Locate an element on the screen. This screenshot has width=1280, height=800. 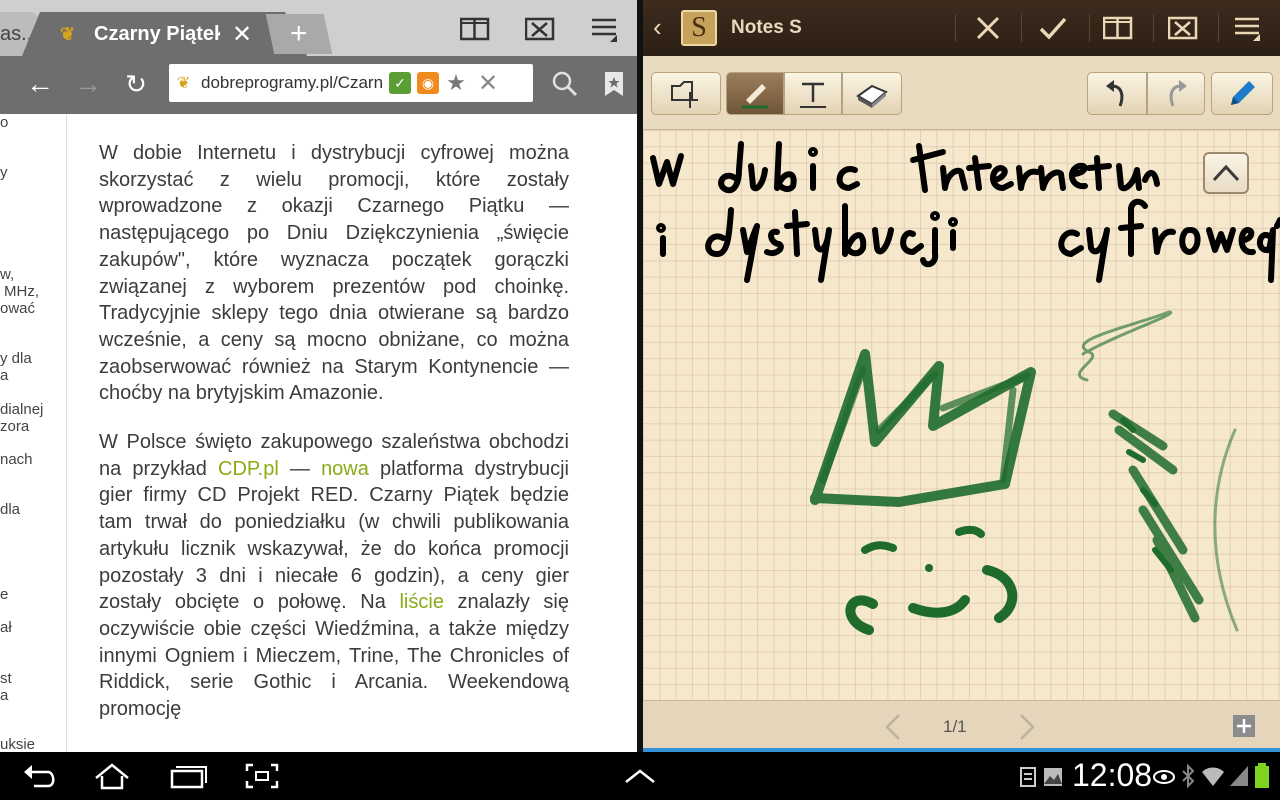
redo-button is located at coordinates (1176, 93).